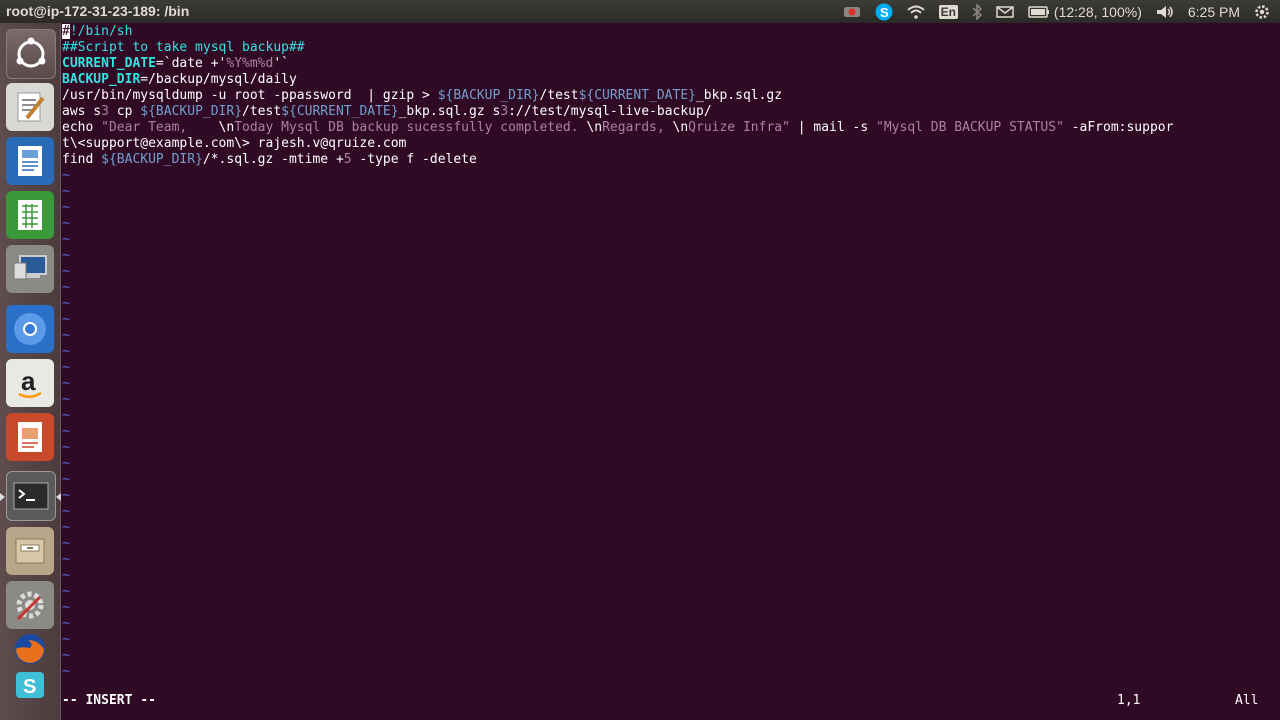 The width and height of the screenshot is (1280, 720). I want to click on battery-status: (12:28, 100%), so click(1097, 11).